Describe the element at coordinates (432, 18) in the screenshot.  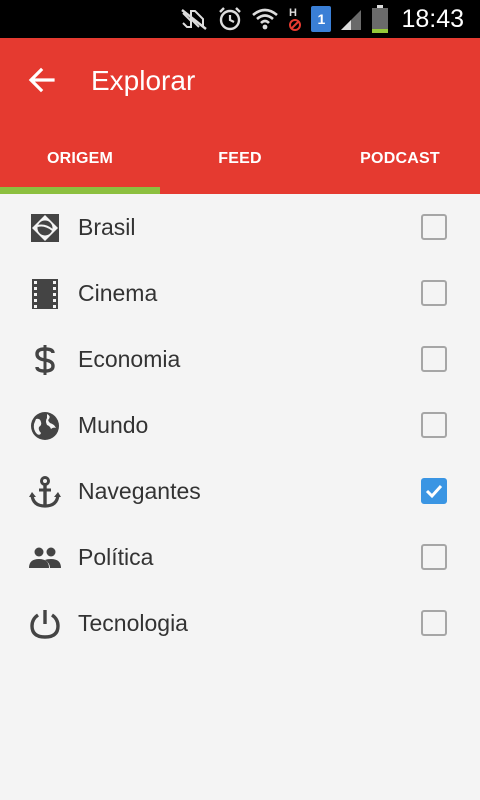
I see `clock: 18:43` at that location.